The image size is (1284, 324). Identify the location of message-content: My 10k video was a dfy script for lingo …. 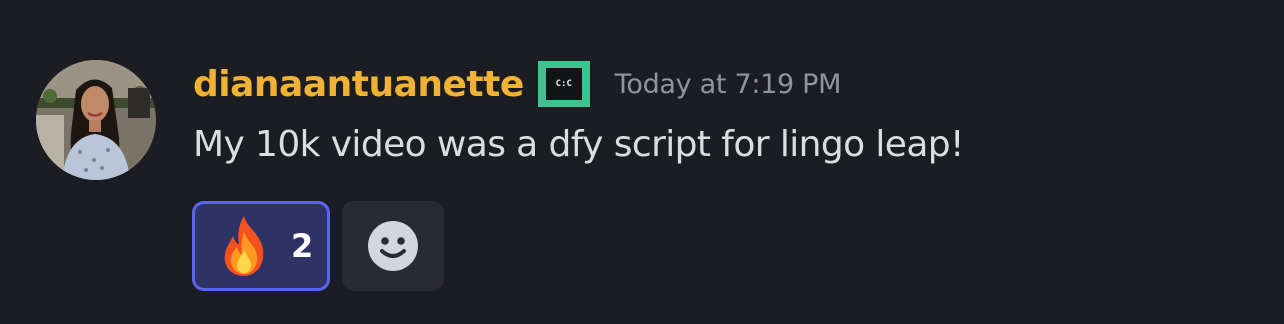
(578, 144).